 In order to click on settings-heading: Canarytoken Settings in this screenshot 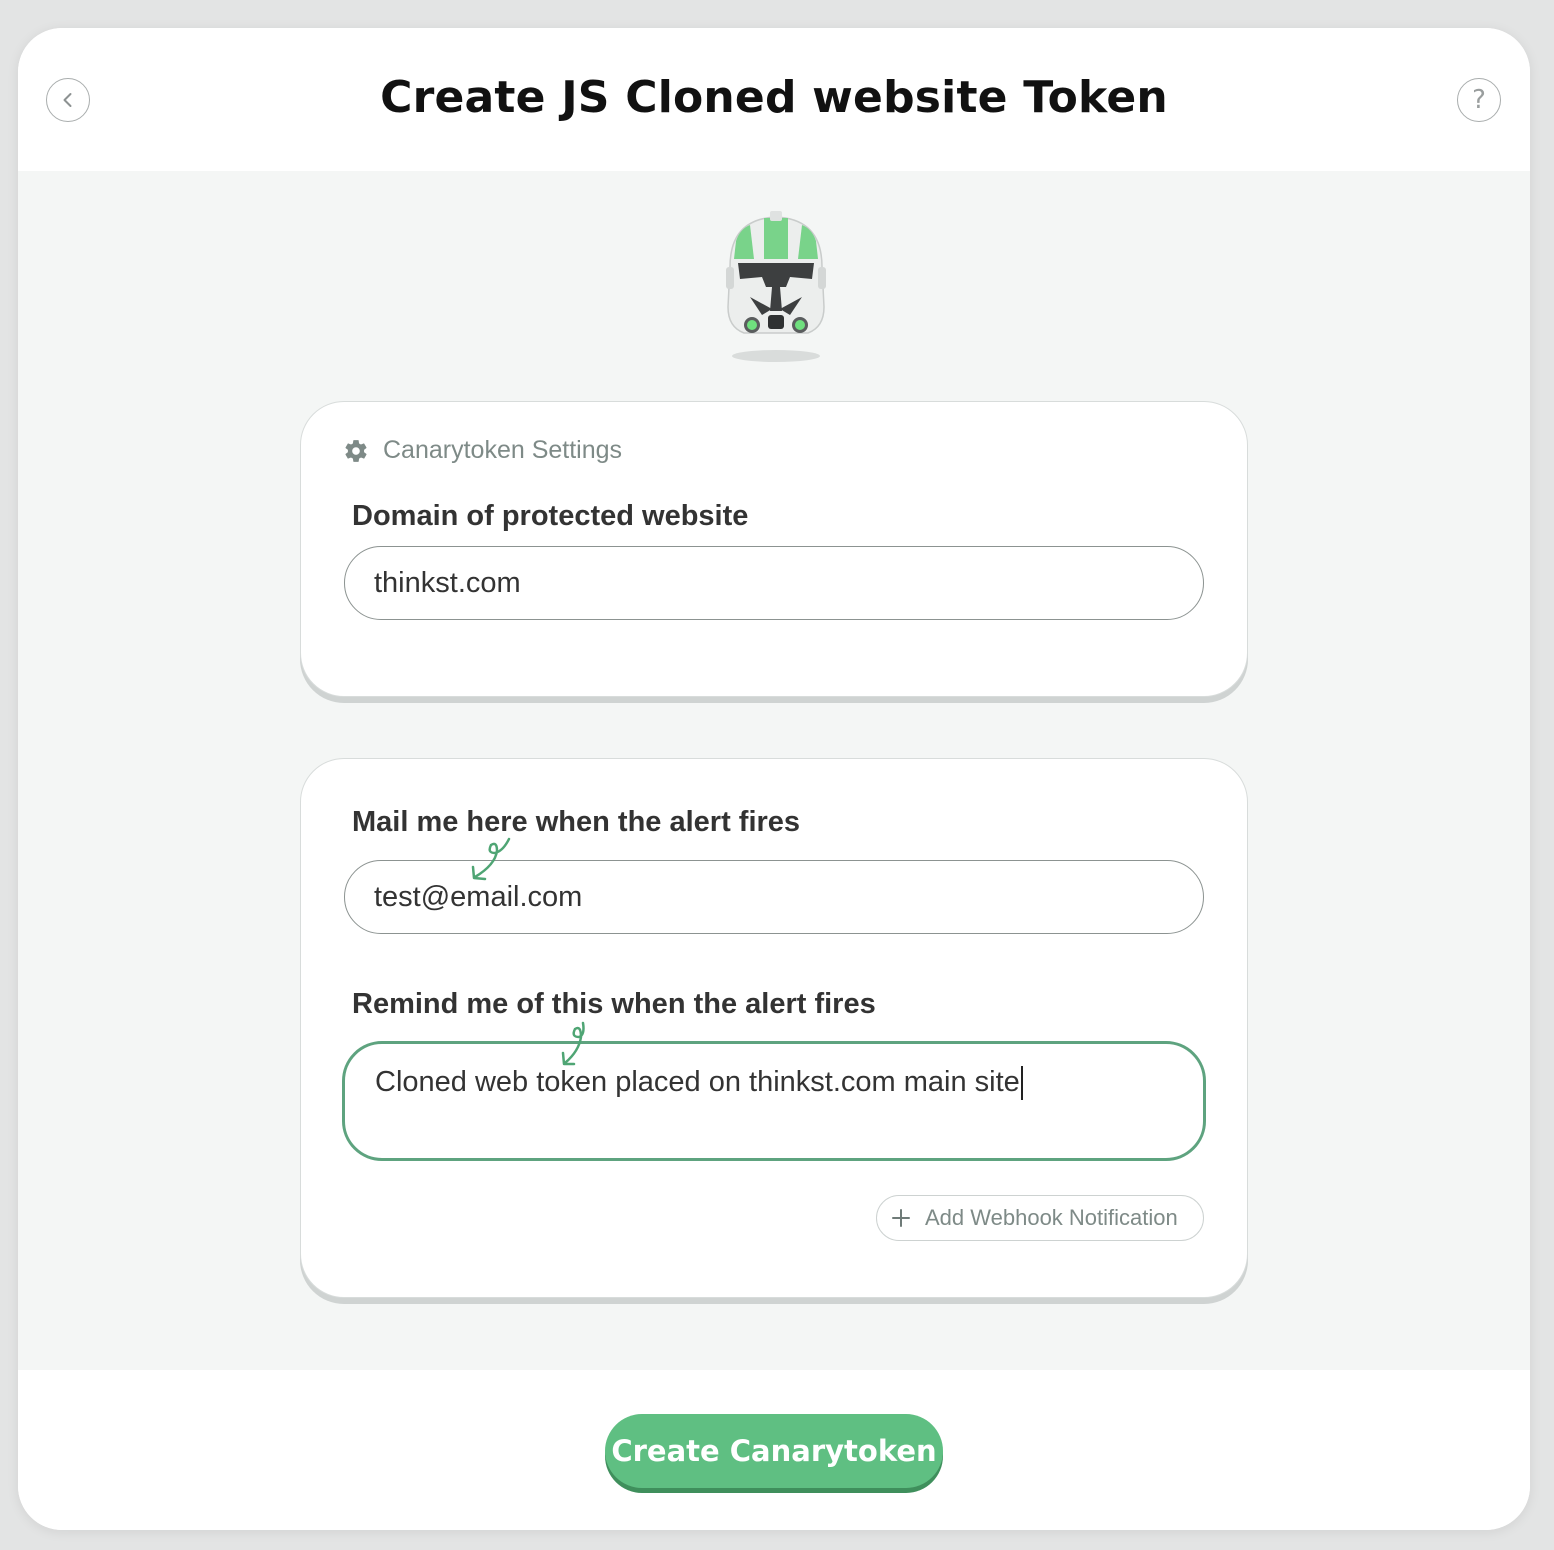, I will do `click(482, 450)`.